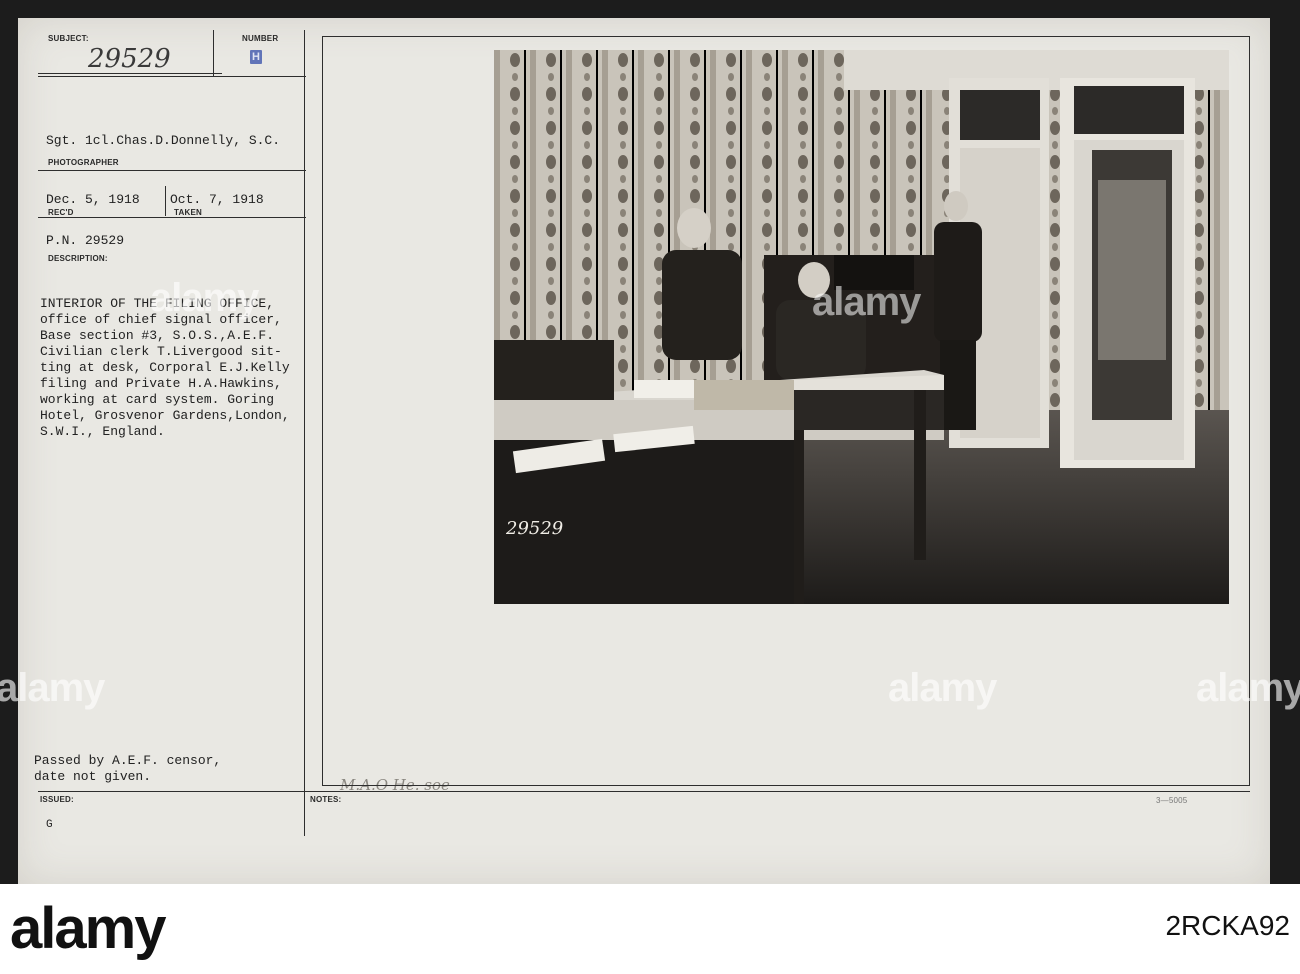 The width and height of the screenshot is (1300, 974). What do you see at coordinates (204, 298) in the screenshot?
I see `watermark-left-top: alamy` at bounding box center [204, 298].